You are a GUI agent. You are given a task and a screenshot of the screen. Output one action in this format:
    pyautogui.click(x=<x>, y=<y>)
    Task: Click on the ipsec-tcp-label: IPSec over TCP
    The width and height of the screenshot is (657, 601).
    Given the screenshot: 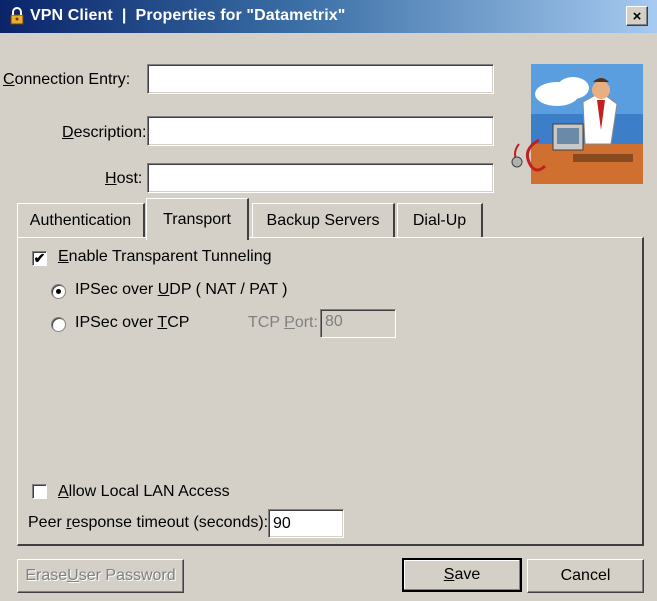 What is the action you would take?
    pyautogui.click(x=132, y=322)
    